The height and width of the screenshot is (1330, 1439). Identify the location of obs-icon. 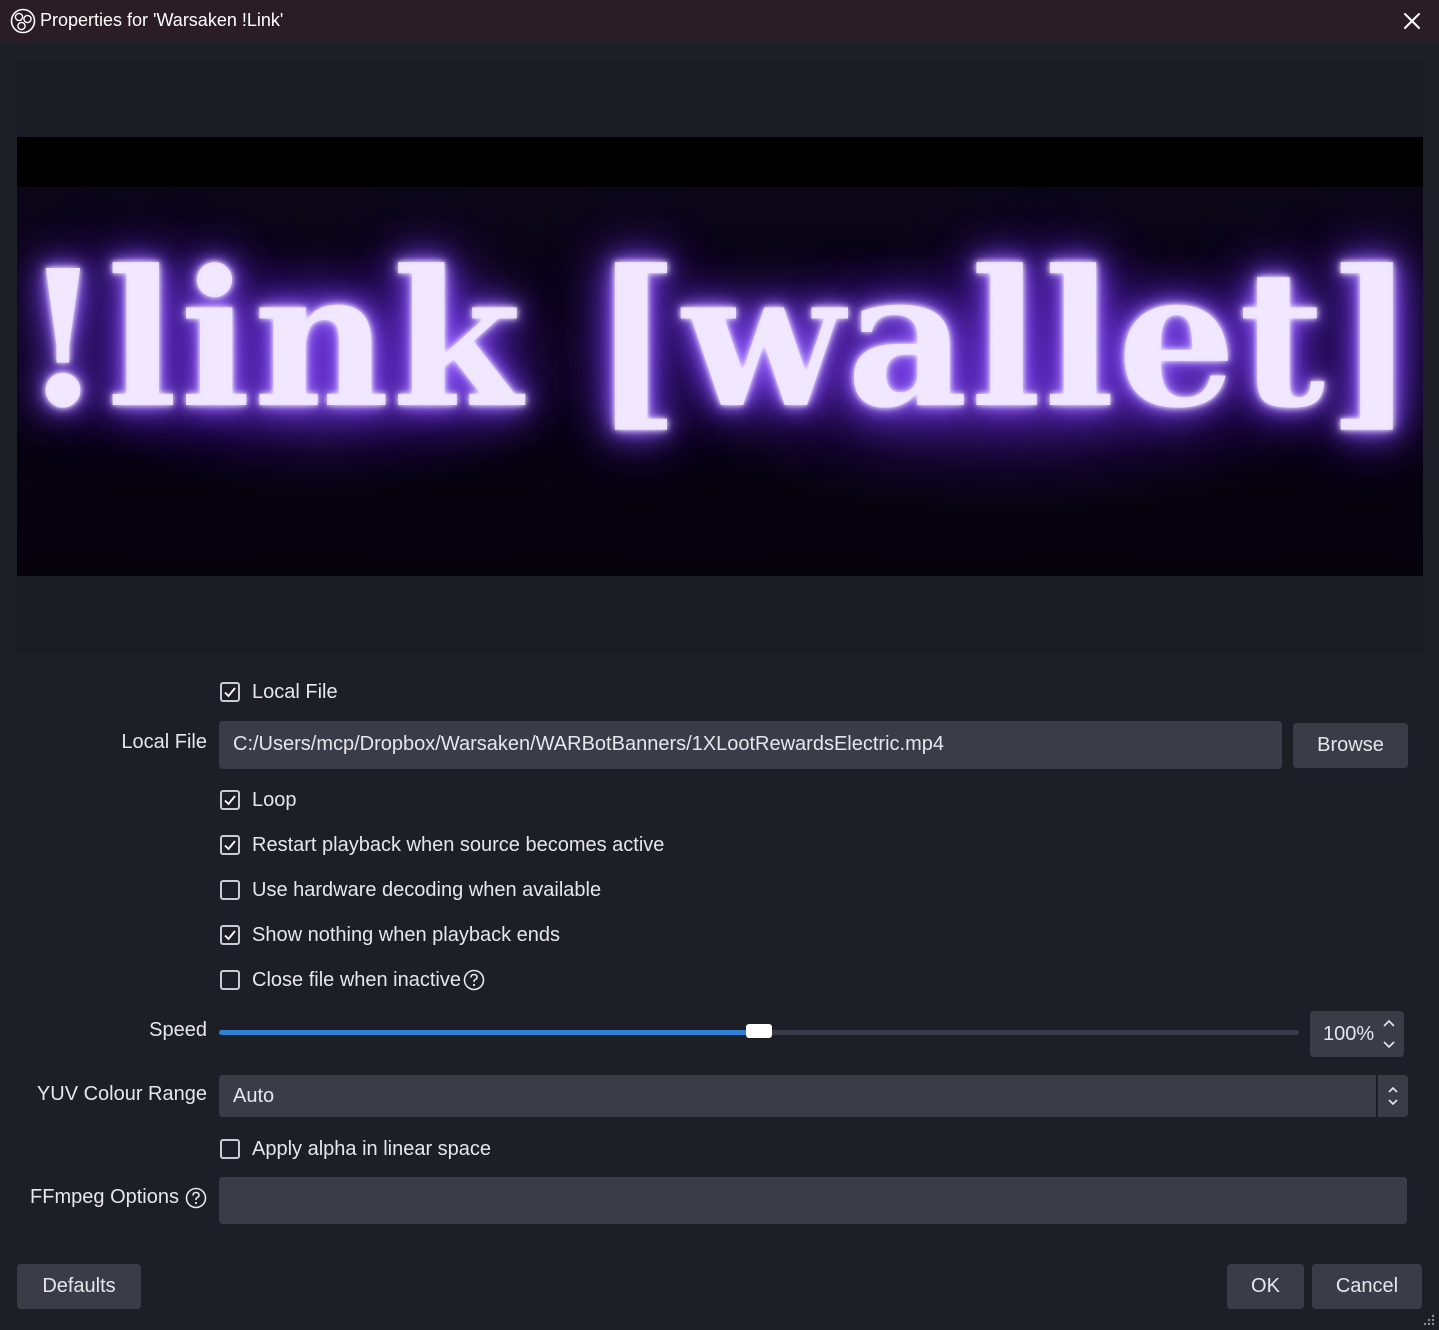
(23, 21).